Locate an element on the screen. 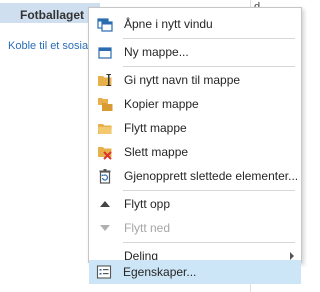  menu-item-label: Flytt opp is located at coordinates (147, 204).